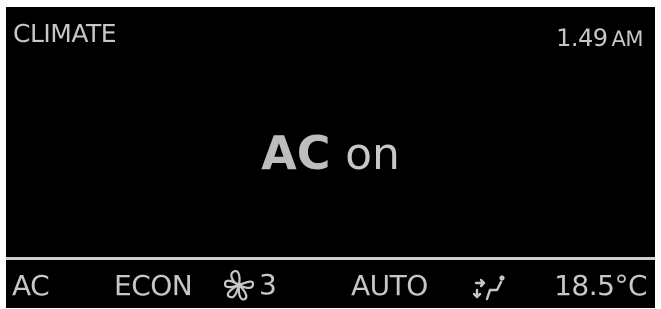 The height and width of the screenshot is (309, 661). I want to click on fan-speed-control: 3, so click(249, 285).